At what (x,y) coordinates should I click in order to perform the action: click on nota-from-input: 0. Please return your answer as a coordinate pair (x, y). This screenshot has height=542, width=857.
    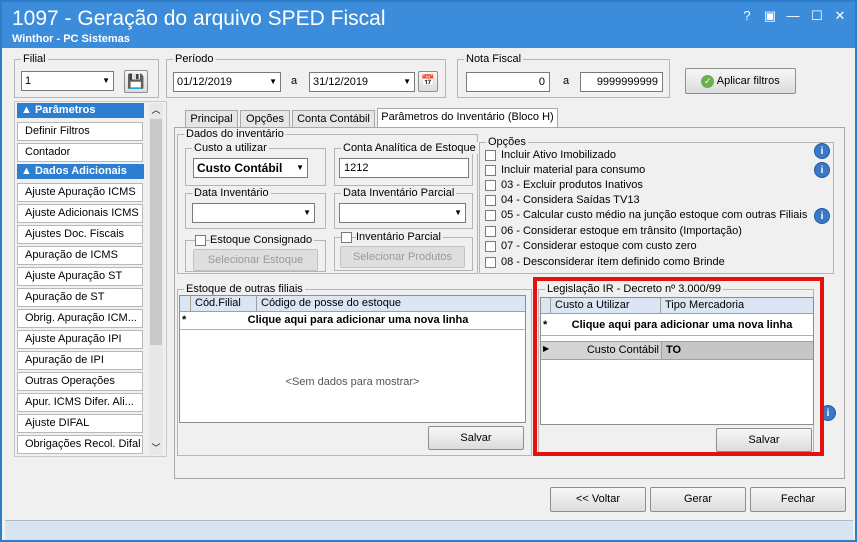
    Looking at the image, I should click on (508, 82).